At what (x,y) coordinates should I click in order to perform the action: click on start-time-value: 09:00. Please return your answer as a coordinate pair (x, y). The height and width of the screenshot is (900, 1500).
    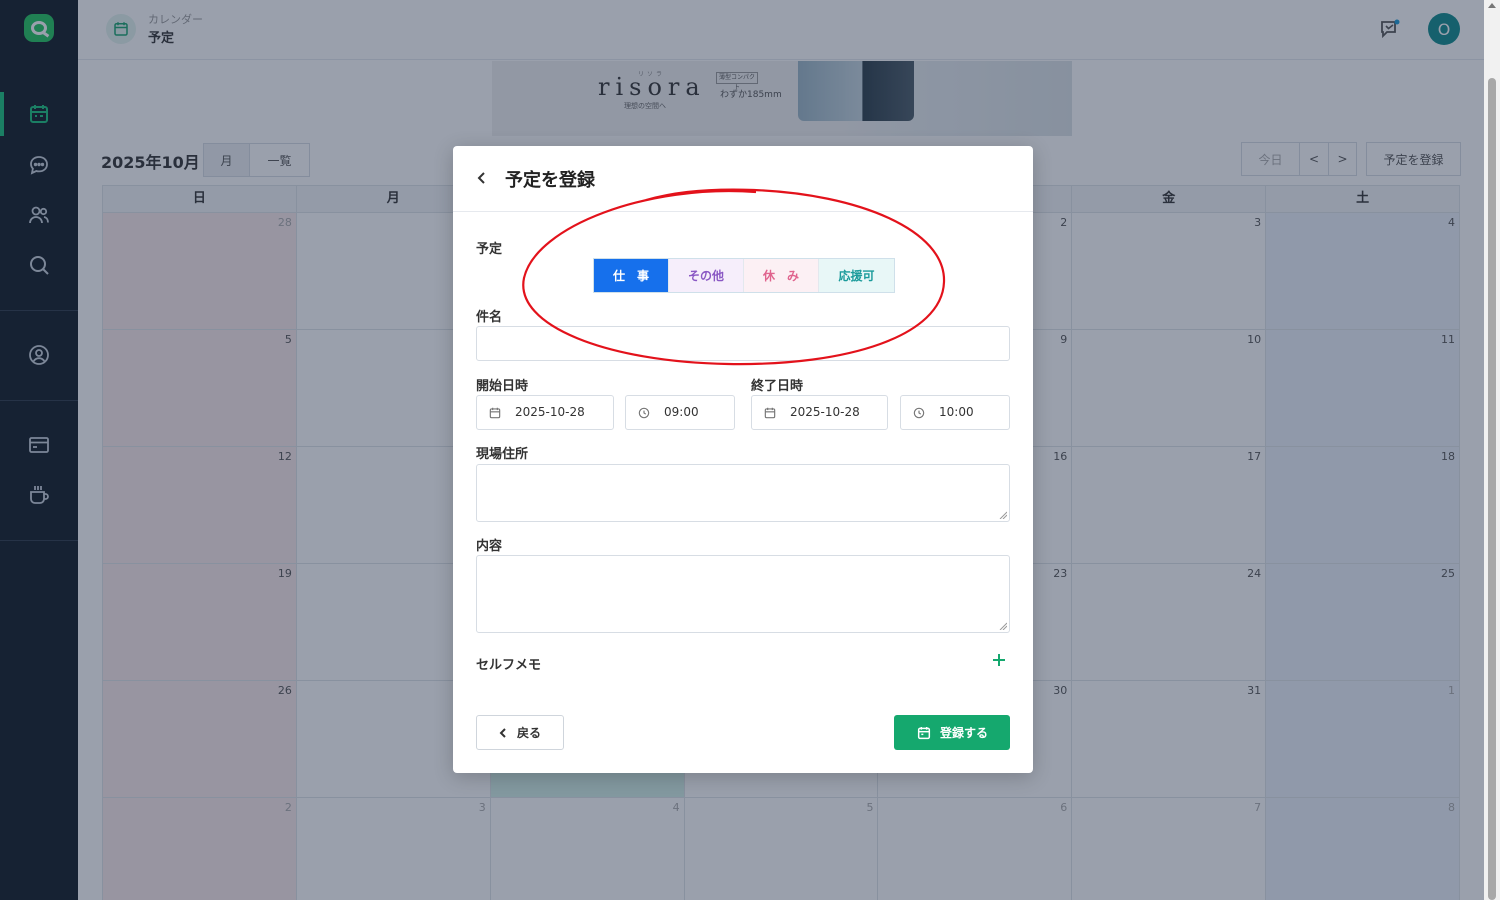
    Looking at the image, I should click on (681, 412).